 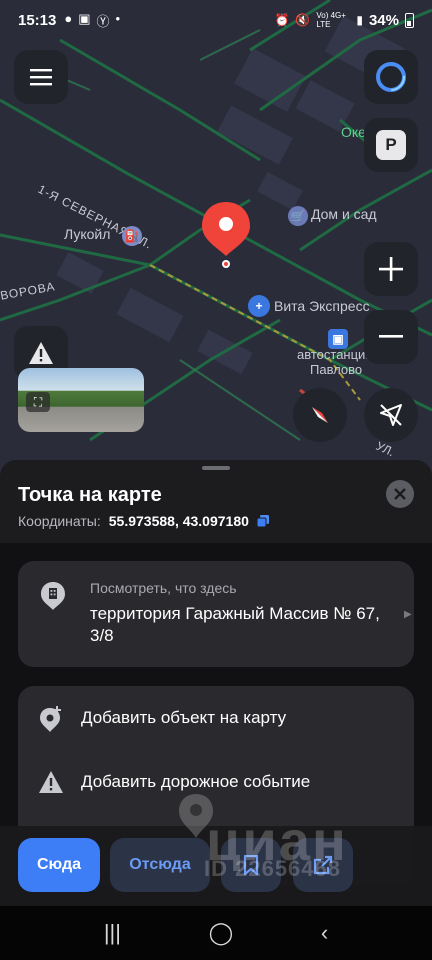 I want to click on status-bar: 15:13 ● ▣ Ⓨ • ⏰ 🔇 Vo) 4G+ LTE ▮ 34%, so click(x=216, y=20).